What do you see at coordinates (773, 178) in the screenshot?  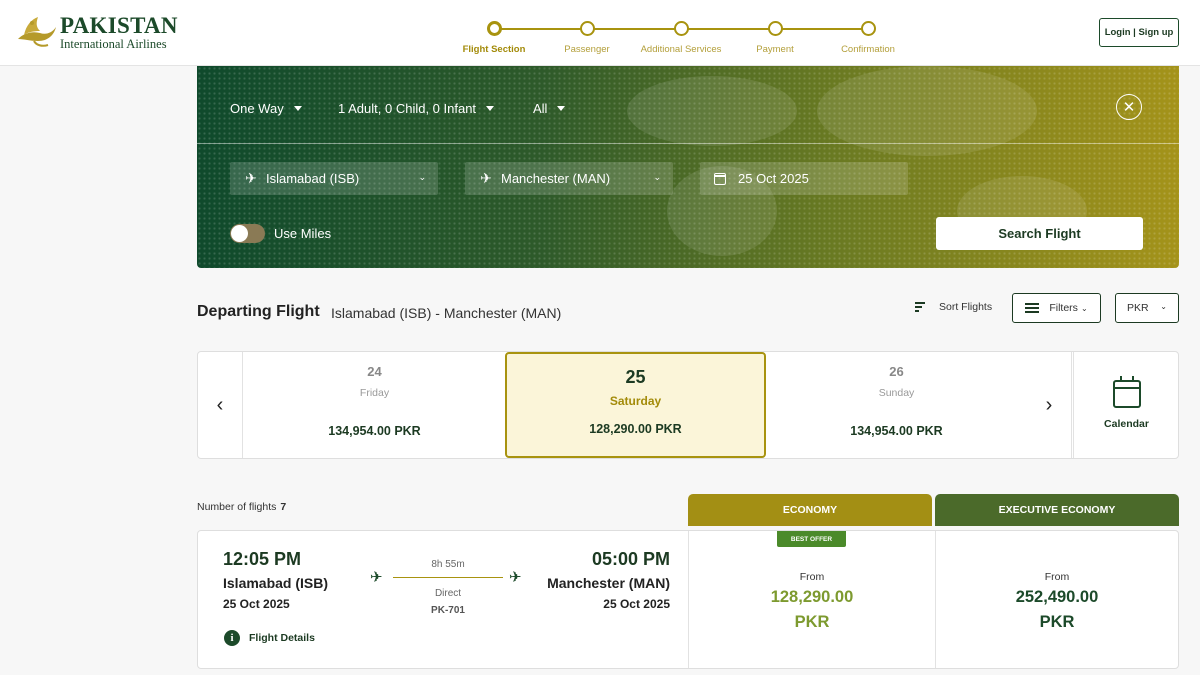 I see `date-value: 25 Oct 2025` at bounding box center [773, 178].